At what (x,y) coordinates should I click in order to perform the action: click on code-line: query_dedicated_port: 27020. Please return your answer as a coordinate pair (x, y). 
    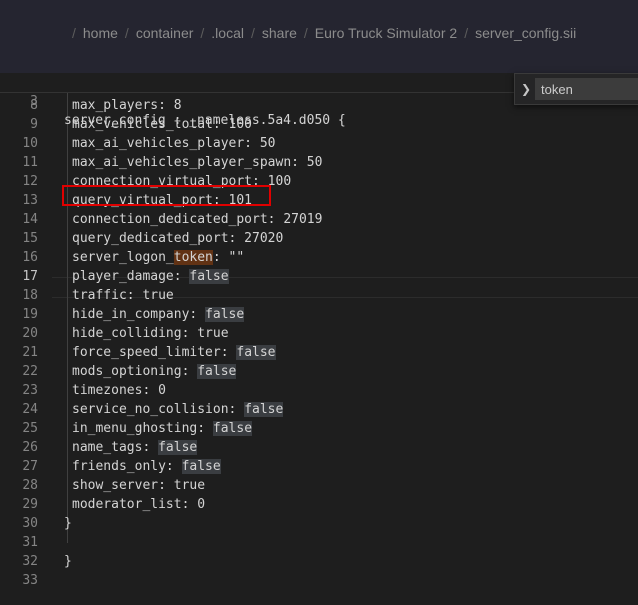
    Looking at the image, I should click on (177, 238).